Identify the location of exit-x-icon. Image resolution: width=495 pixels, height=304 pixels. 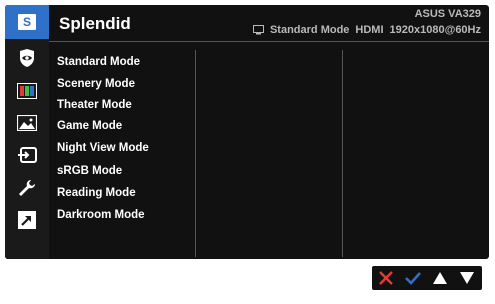
(386, 278).